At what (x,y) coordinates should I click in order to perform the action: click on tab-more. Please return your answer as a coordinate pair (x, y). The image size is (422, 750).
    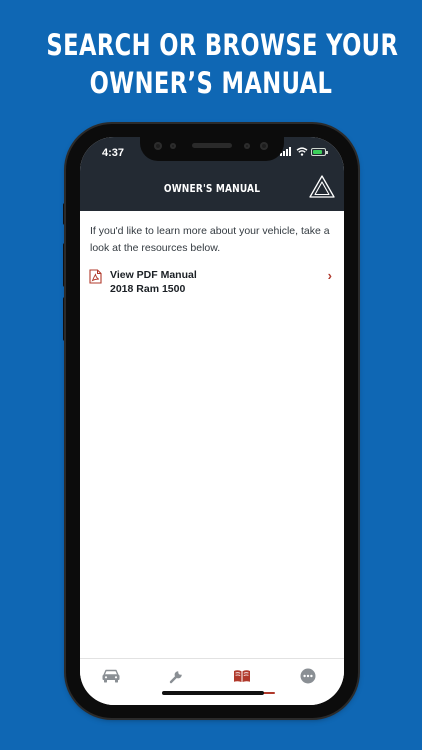
    Looking at the image, I should click on (308, 676).